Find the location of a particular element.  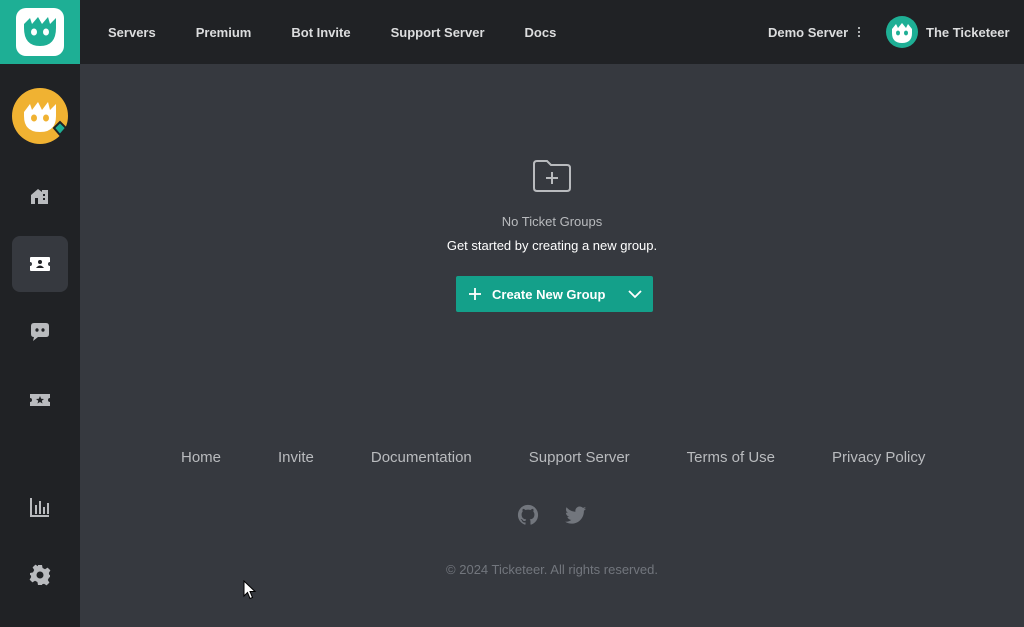

home-icon is located at coordinates (39, 196).